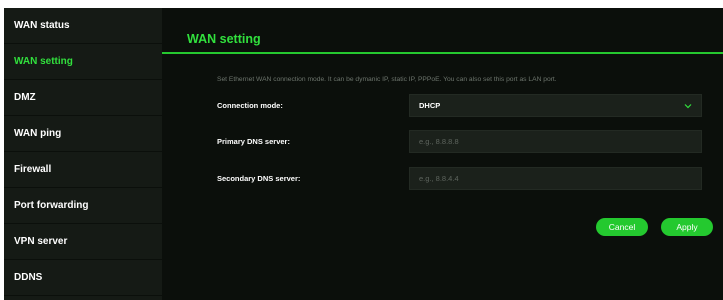 The width and height of the screenshot is (723, 300). Describe the element at coordinates (224, 39) in the screenshot. I see `page-title: WAN setting` at that location.